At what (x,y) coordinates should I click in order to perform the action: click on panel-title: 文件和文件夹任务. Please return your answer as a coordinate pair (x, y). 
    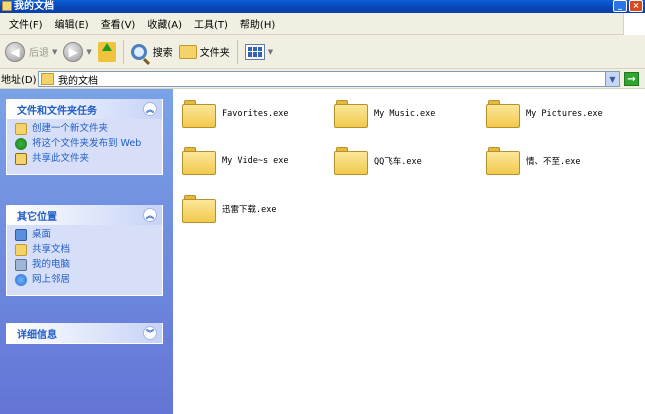
    Looking at the image, I should click on (57, 111).